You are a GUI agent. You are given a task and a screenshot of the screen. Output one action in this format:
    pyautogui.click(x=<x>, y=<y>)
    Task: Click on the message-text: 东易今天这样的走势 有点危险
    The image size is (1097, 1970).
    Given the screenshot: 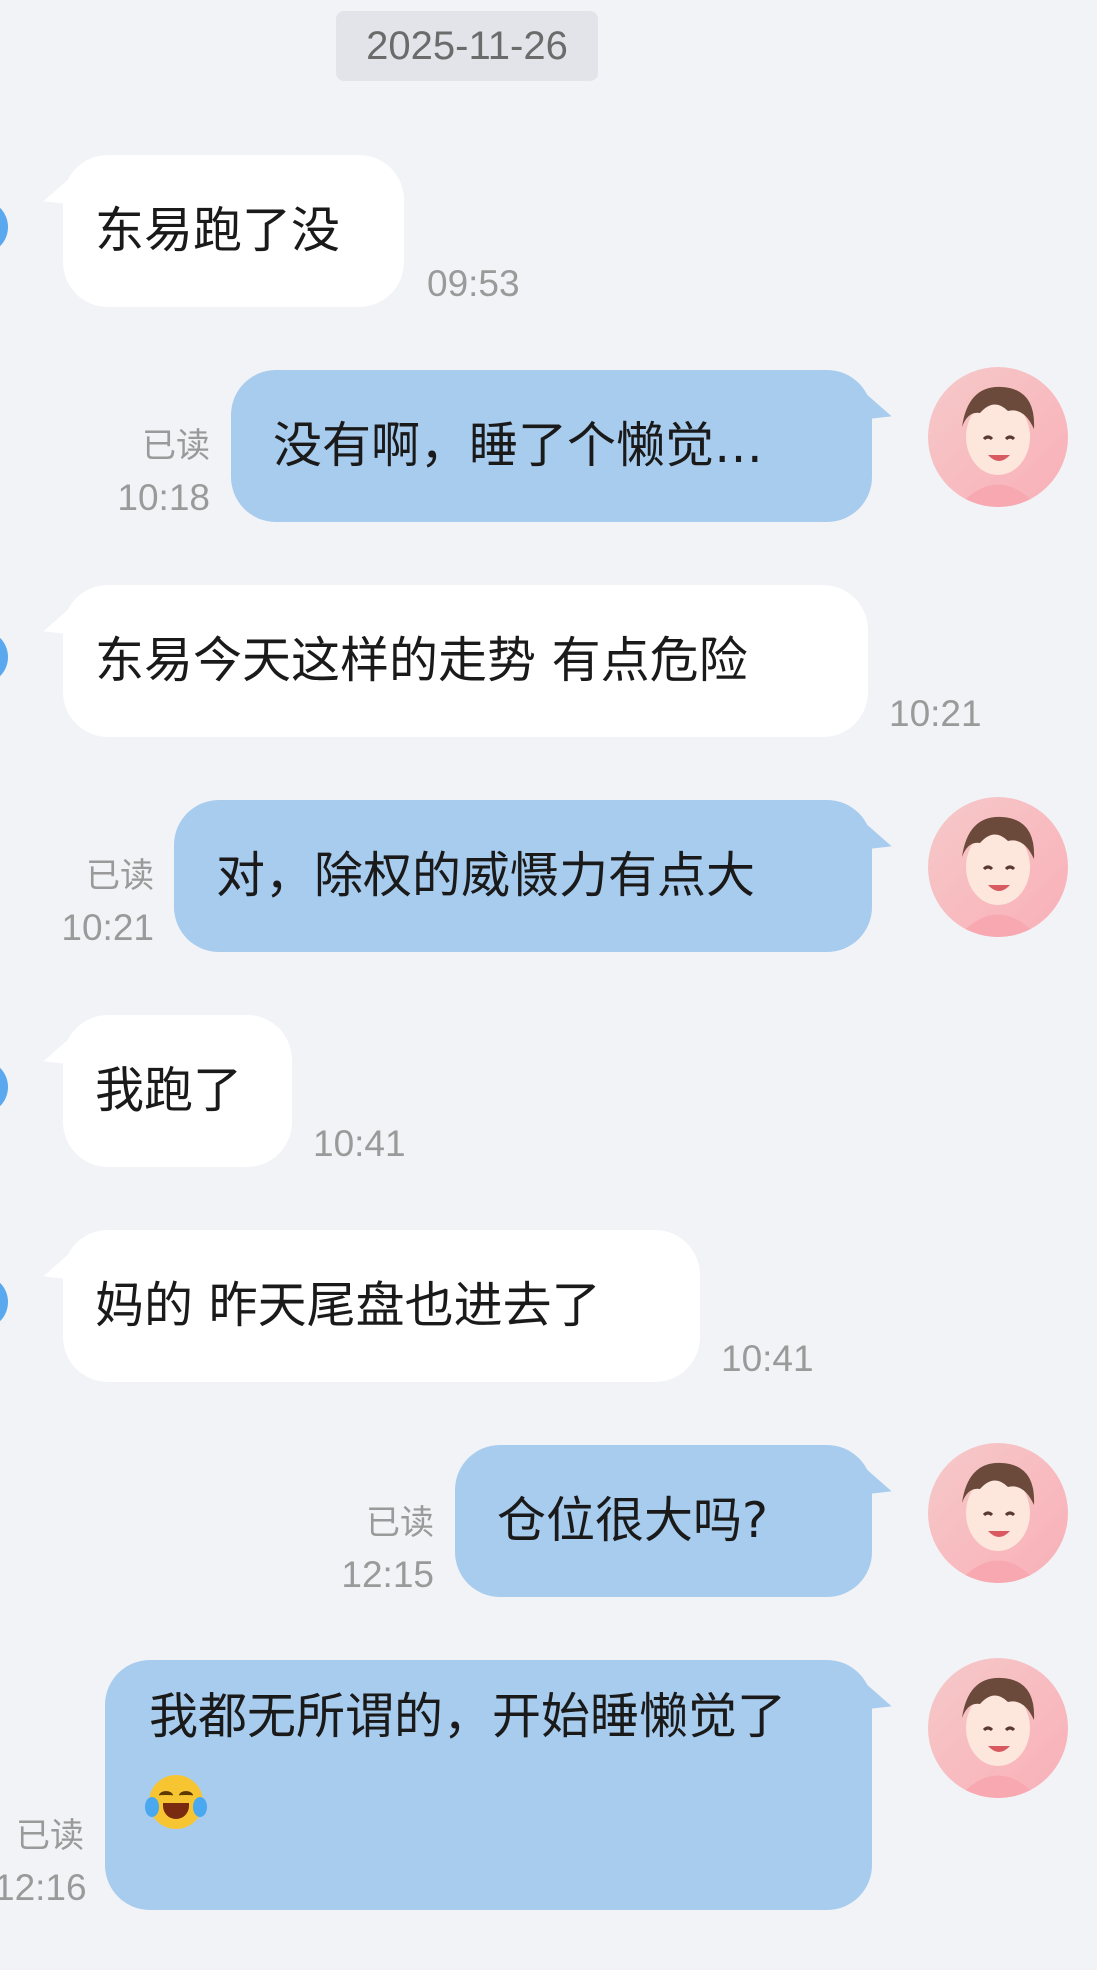 What is the action you would take?
    pyautogui.click(x=421, y=660)
    